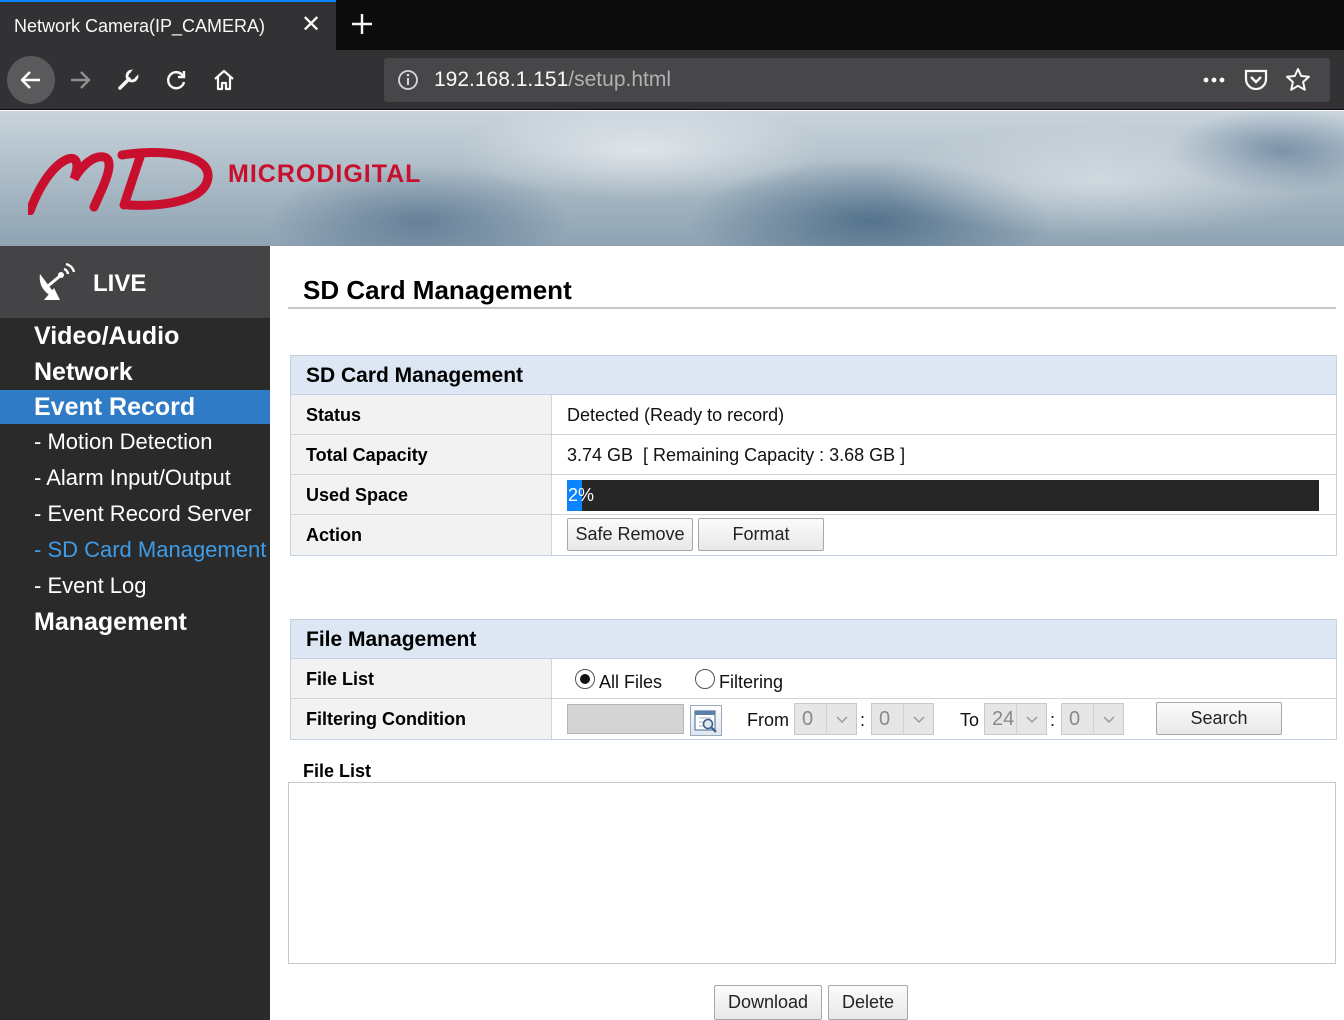  What do you see at coordinates (672, 178) in the screenshot?
I see `header-banner: MICRODIGITAL` at bounding box center [672, 178].